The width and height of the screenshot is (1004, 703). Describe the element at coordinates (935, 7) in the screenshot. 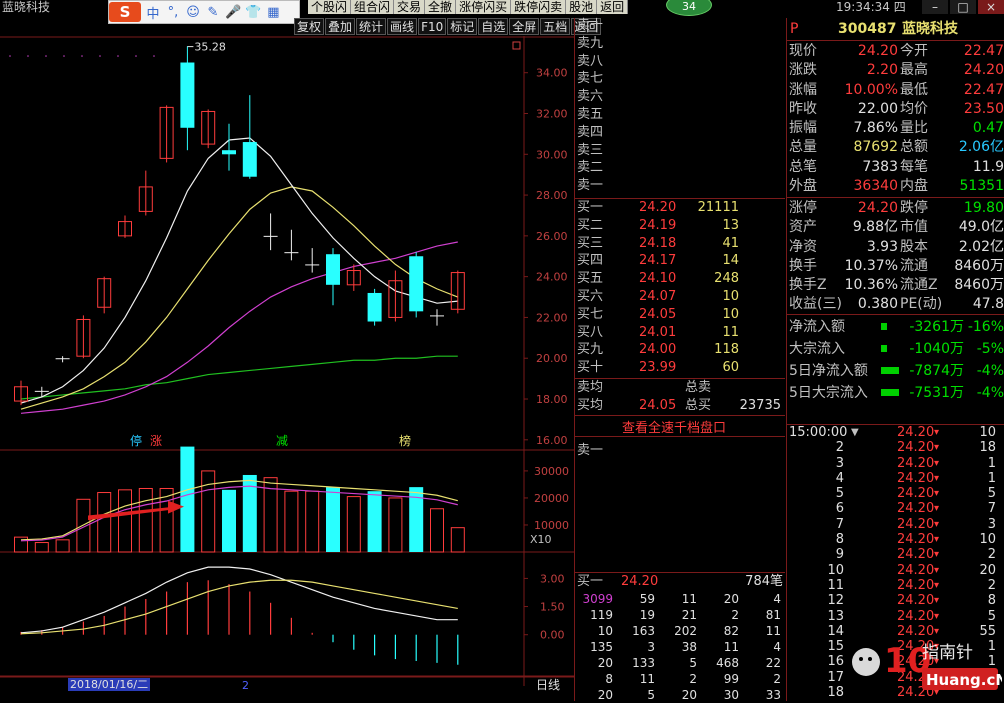

I see `minimize-icon: –` at that location.